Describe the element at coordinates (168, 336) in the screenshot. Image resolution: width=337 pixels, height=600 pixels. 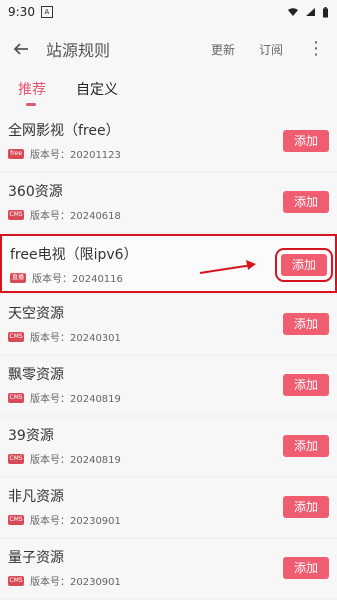
I see `source-meta: CMS 版本号：20240301` at that location.